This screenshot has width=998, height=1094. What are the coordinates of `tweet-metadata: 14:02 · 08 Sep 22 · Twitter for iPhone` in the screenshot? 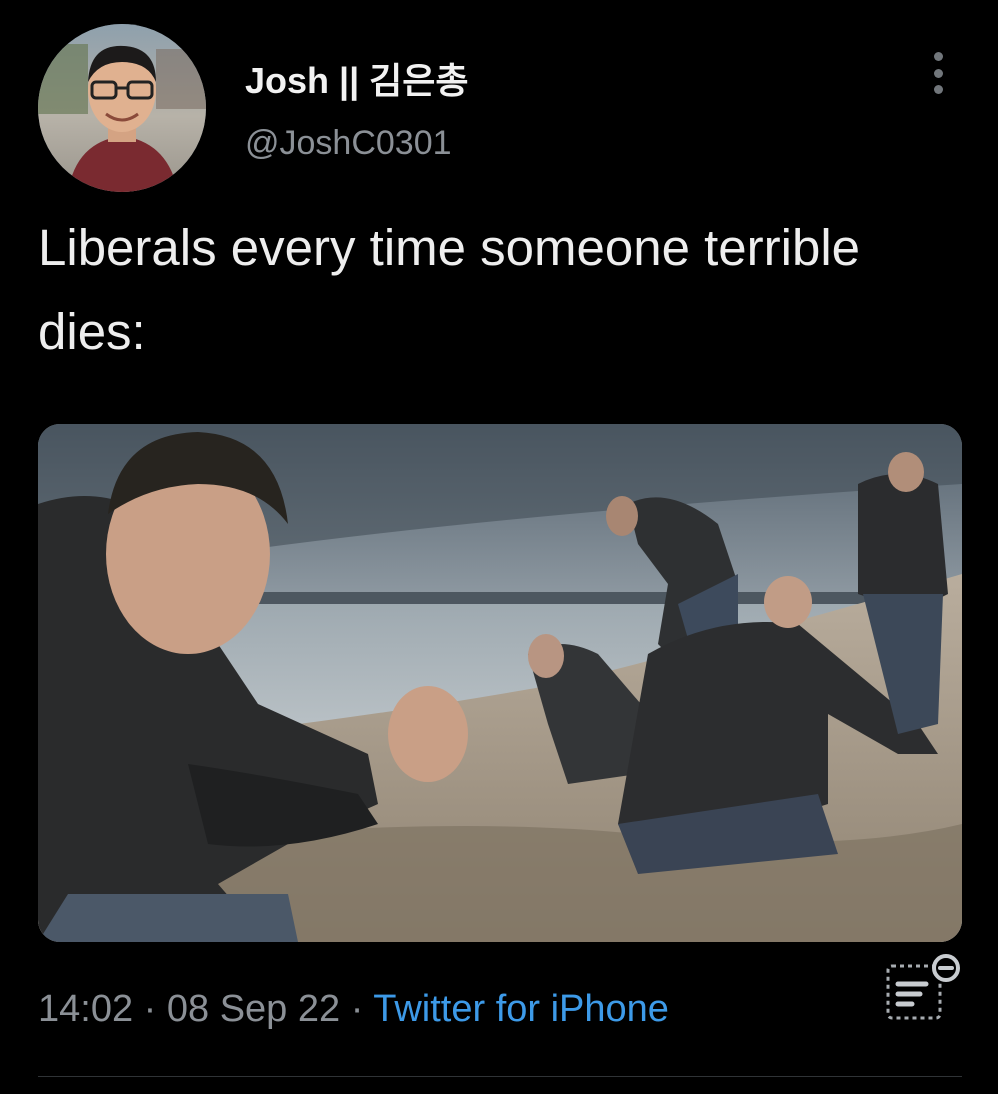 It's located at (353, 1009).